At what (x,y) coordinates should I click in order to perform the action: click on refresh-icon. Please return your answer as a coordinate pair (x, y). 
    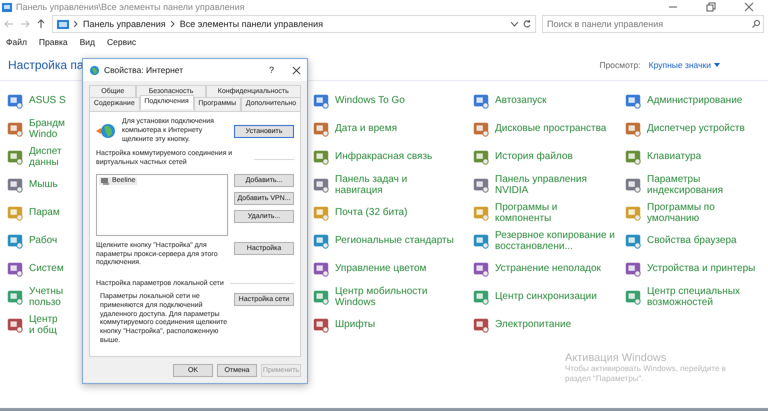
    Looking at the image, I should click on (527, 24).